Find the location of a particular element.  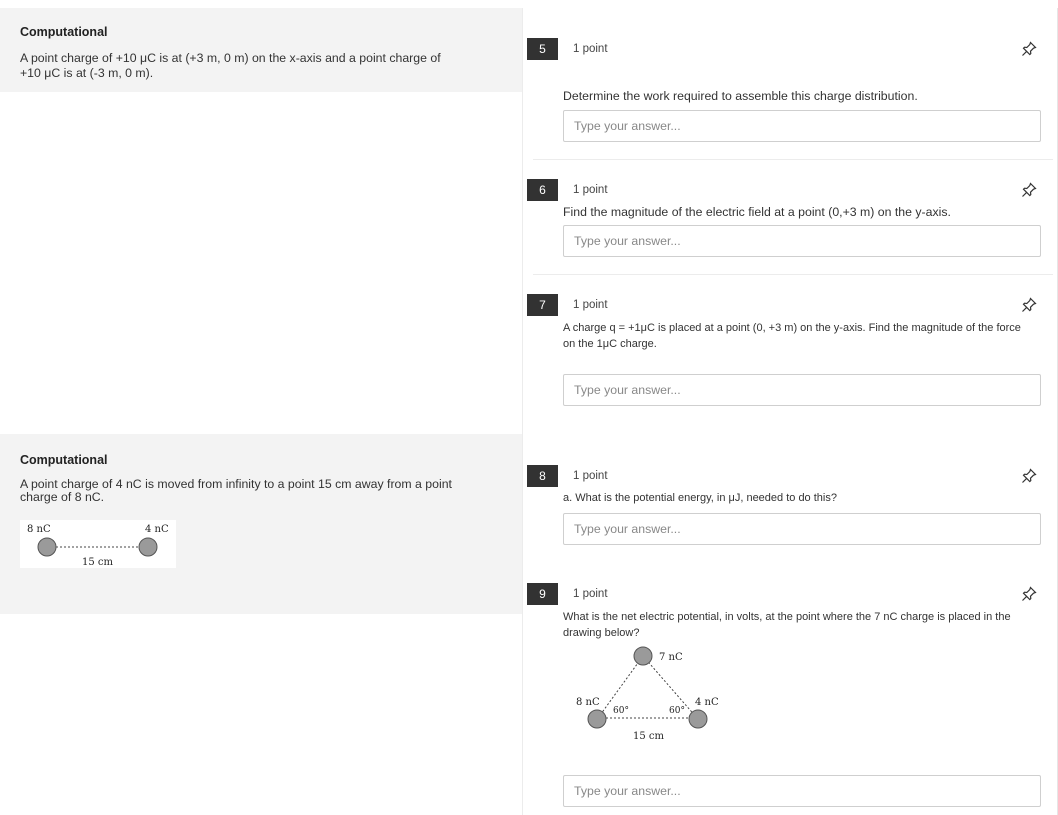

charge-label-7nc: 7 nC is located at coordinates (671, 657).